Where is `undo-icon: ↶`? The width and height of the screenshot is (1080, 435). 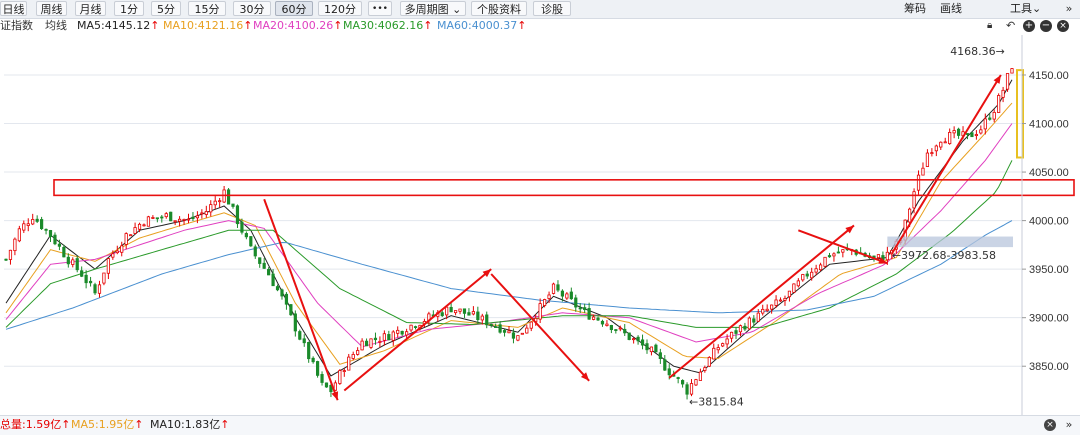 undo-icon: ↶ is located at coordinates (1010, 26).